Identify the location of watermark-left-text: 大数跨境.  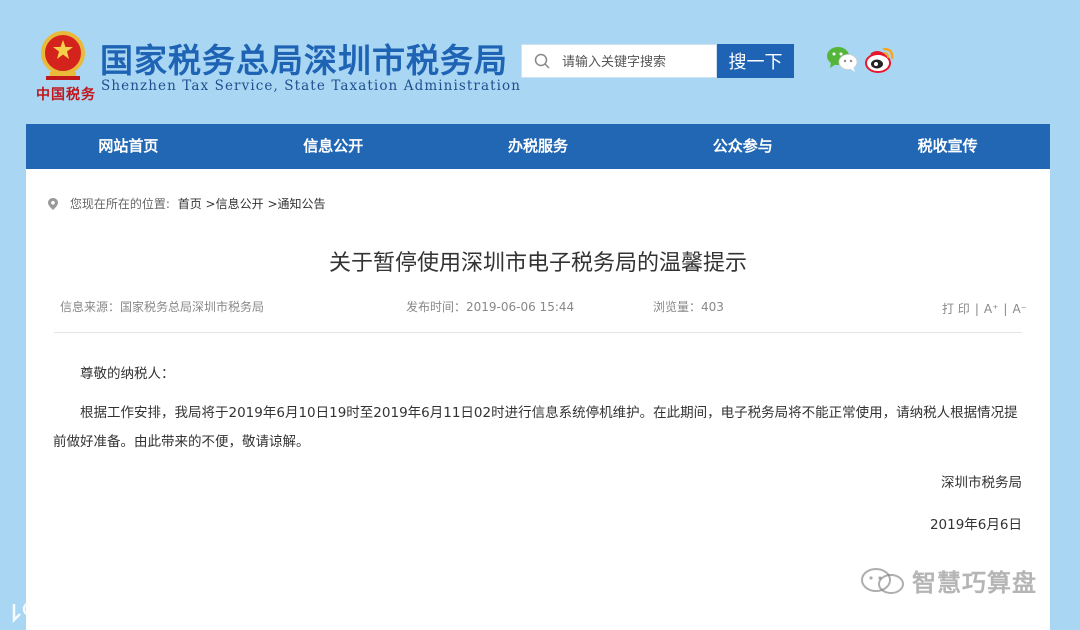
(96, 612).